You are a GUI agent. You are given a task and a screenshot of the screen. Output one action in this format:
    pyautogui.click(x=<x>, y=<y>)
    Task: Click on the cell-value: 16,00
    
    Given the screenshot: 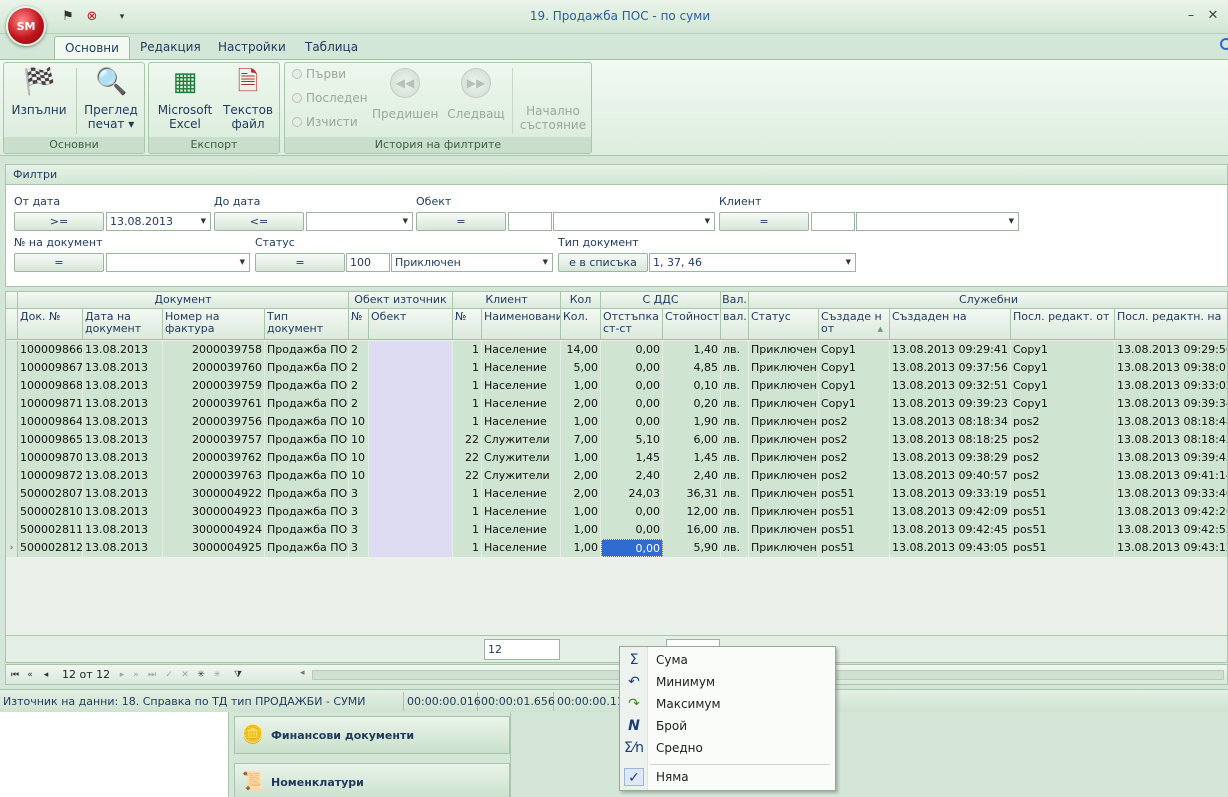 What is the action you would take?
    pyautogui.click(x=692, y=530)
    